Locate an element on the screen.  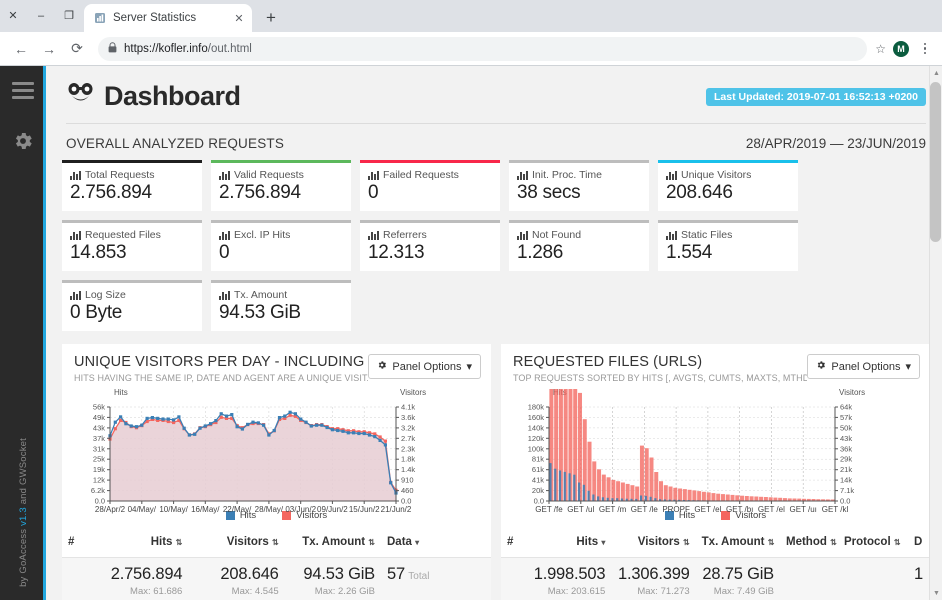
new-tab-button: + is located at coordinates (271, 18).